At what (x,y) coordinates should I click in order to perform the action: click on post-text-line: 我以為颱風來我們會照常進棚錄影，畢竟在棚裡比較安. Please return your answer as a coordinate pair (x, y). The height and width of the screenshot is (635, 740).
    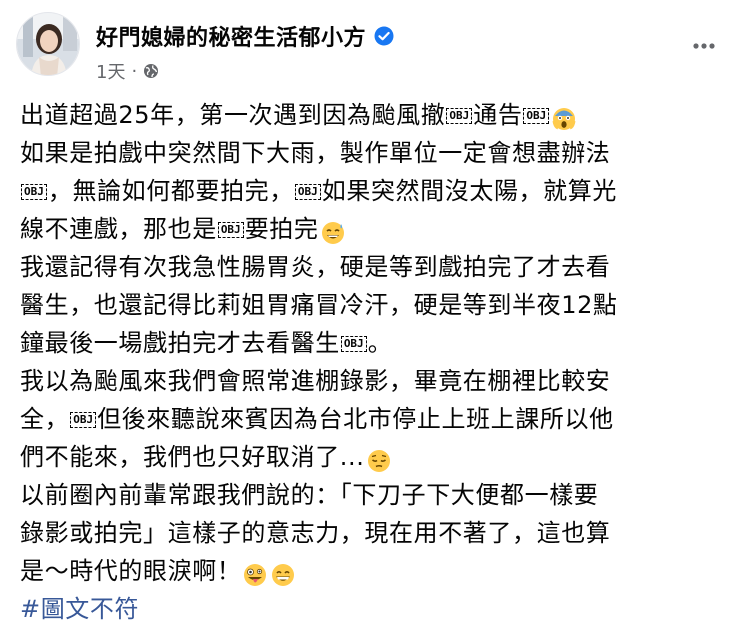
    Looking at the image, I should click on (373, 381).